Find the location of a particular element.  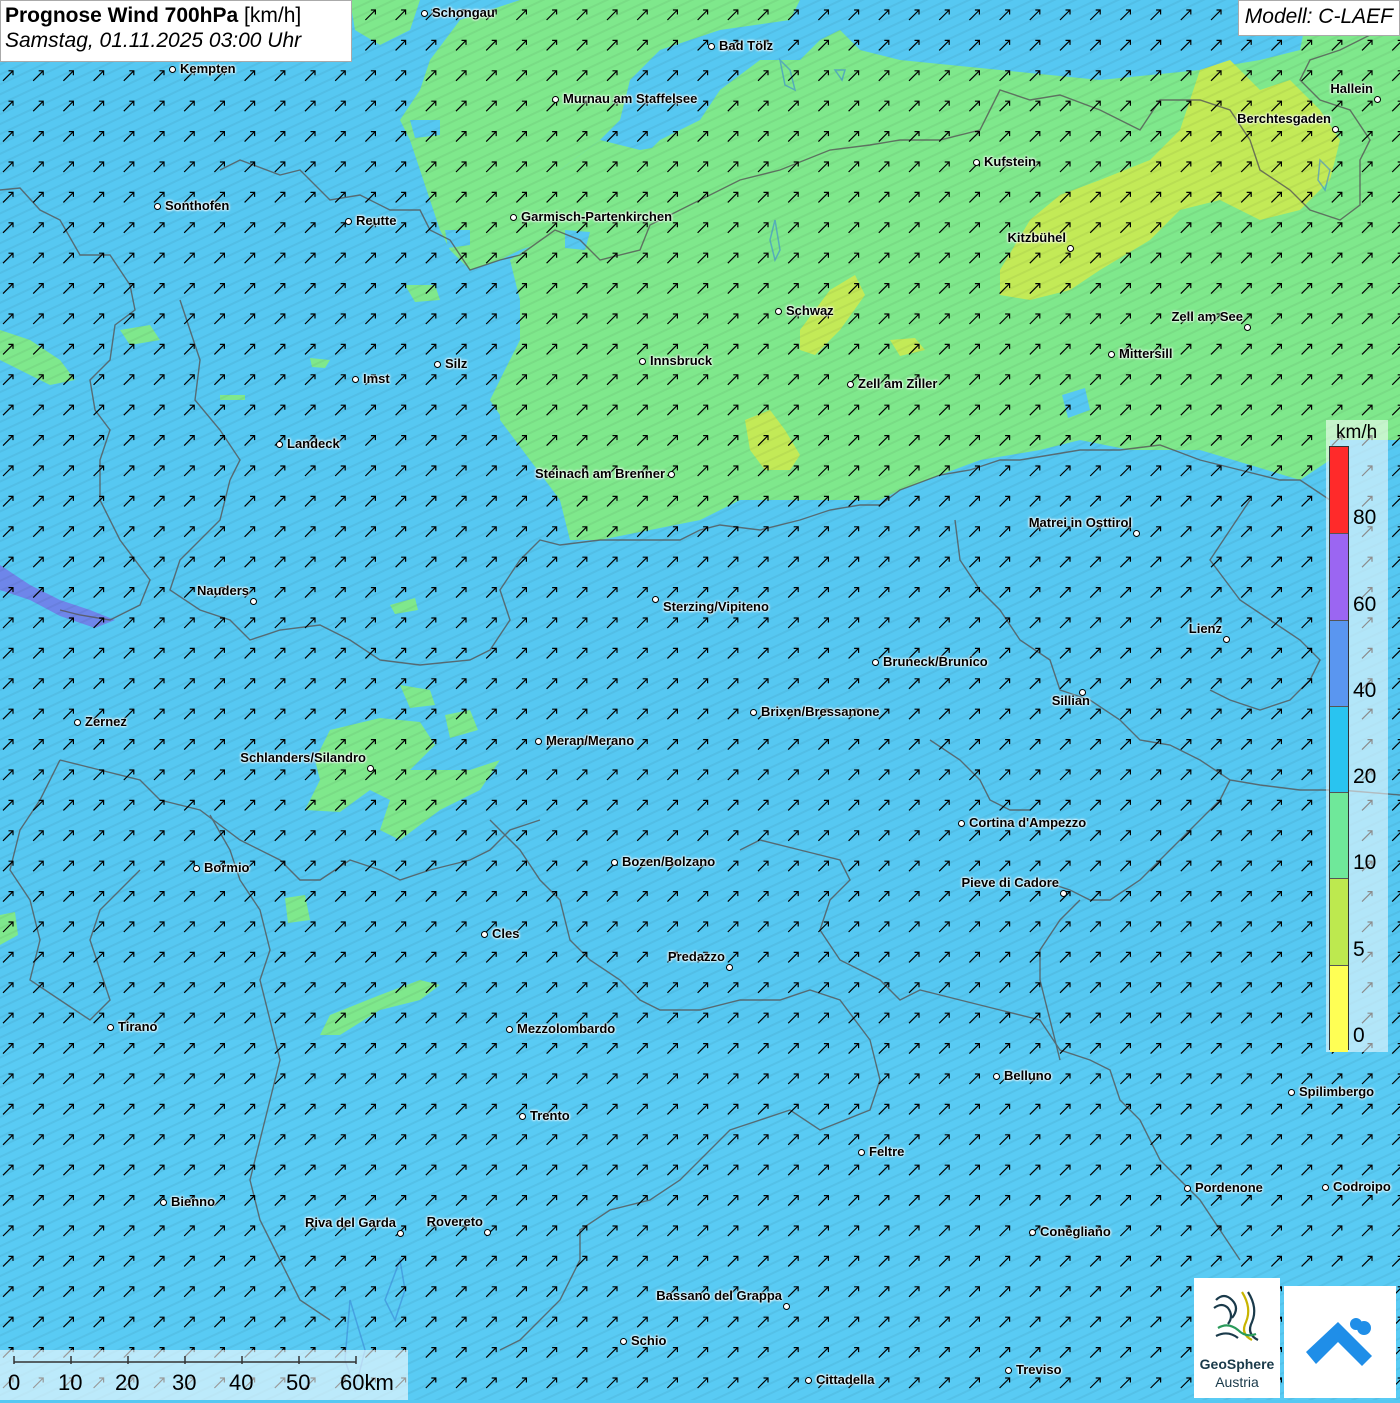

scale-label: 60km is located at coordinates (367, 1382).